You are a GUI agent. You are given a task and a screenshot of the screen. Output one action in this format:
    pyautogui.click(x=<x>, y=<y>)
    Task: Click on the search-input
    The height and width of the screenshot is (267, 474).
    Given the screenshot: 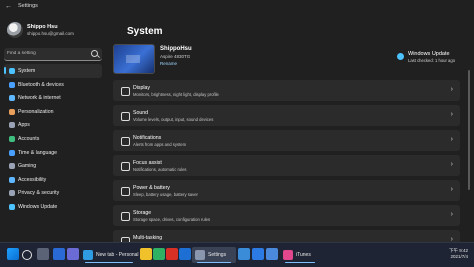 What is the action you would take?
    pyautogui.click(x=47, y=53)
    